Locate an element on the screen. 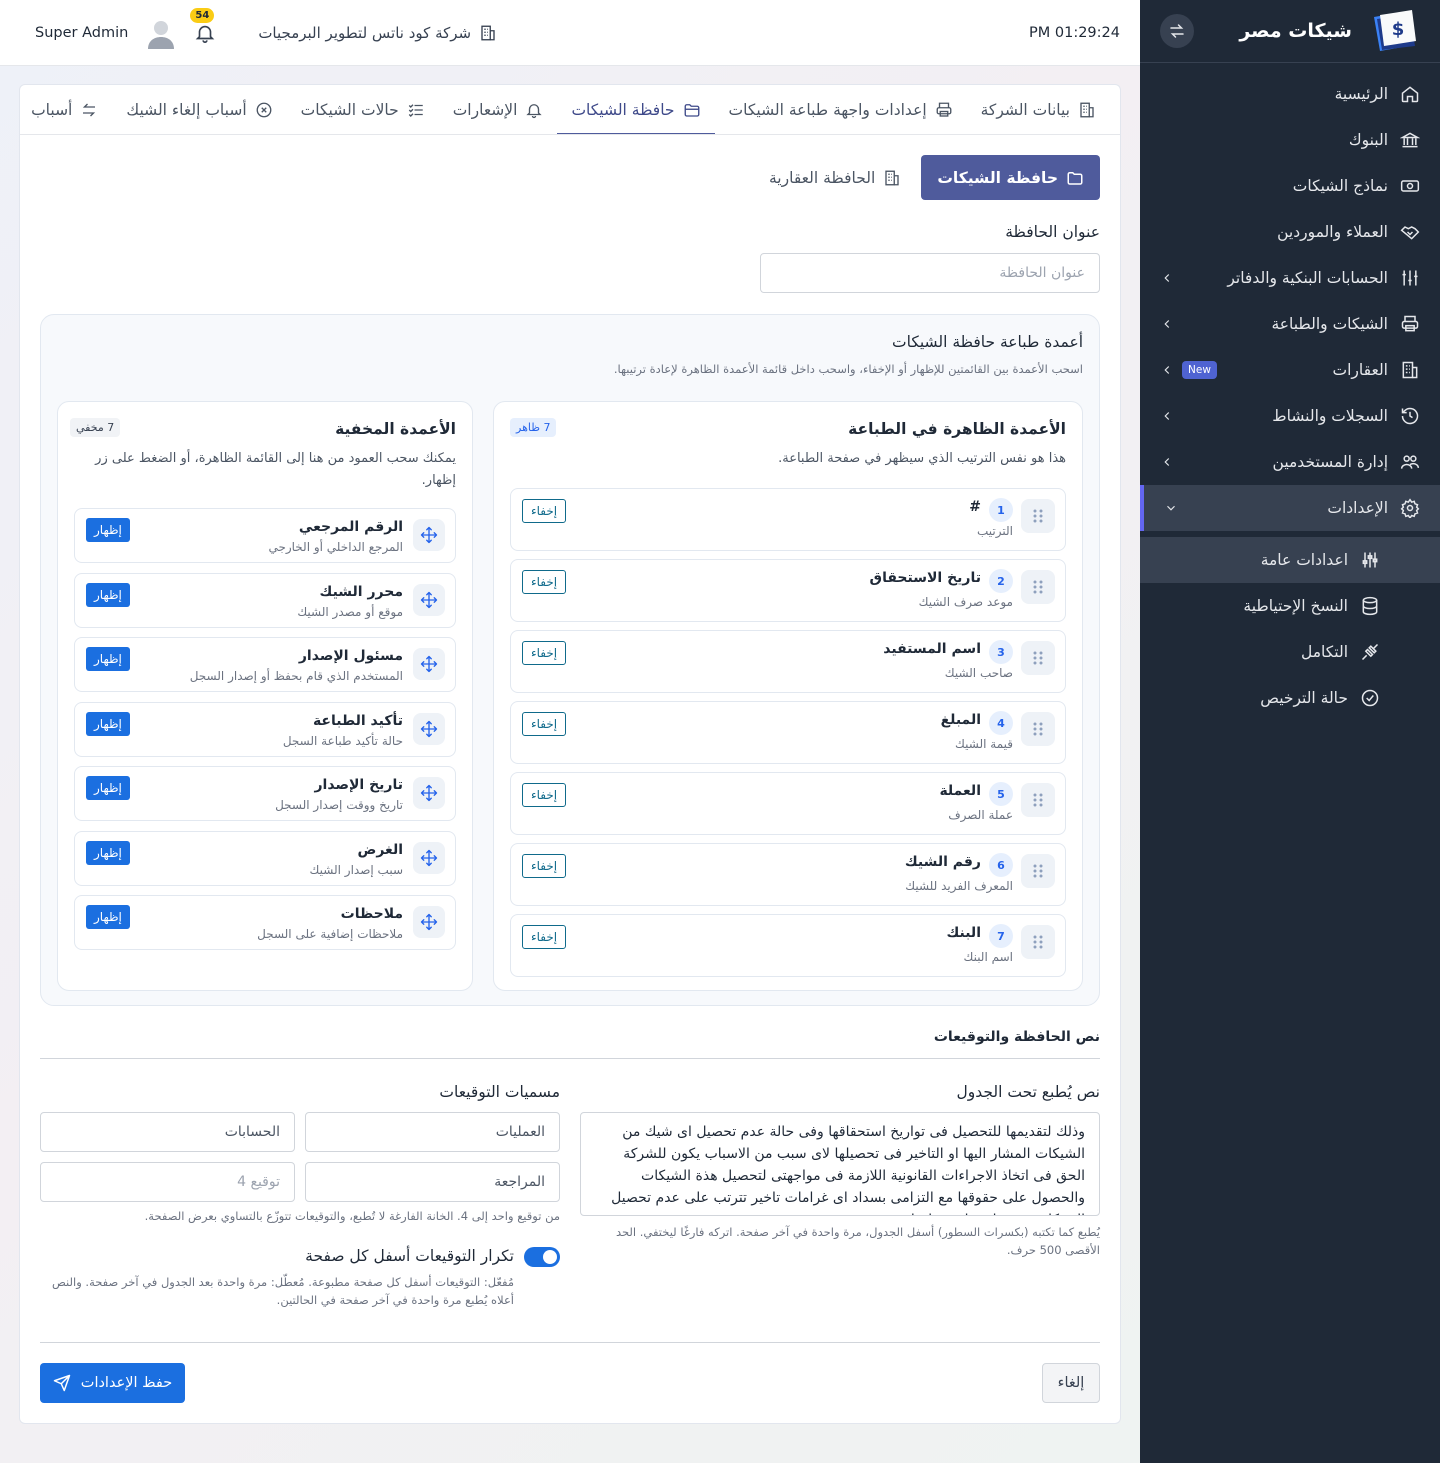  sidebar-item-banks: البنوك is located at coordinates (1290, 140).